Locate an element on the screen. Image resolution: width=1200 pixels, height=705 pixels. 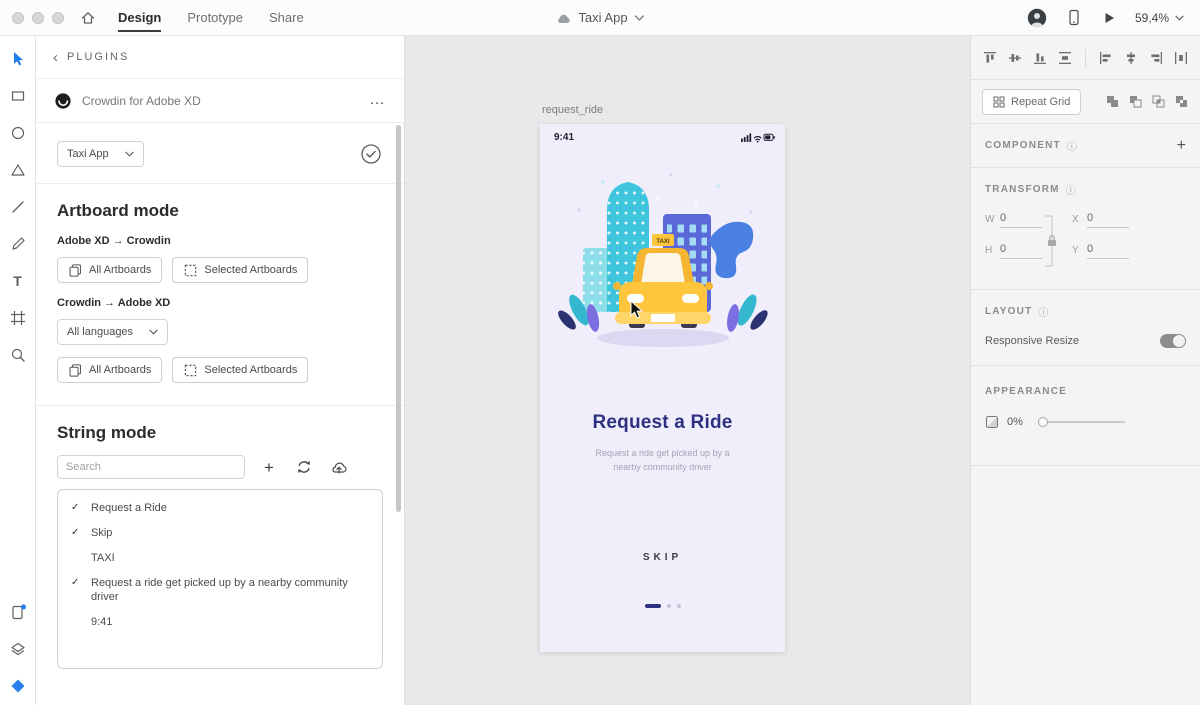
minimize-window-icon is located at coordinates (38, 17).